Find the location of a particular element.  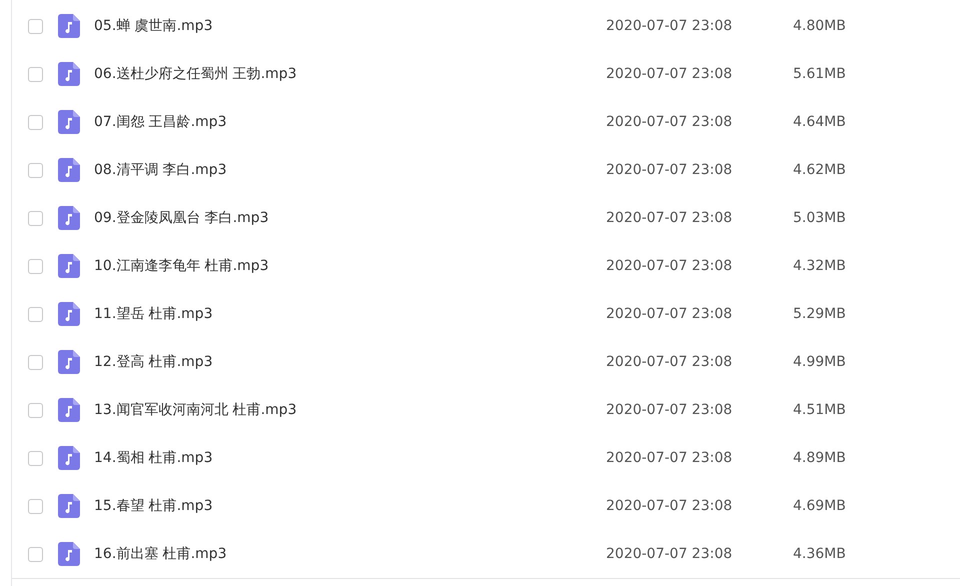

file-size: 4.64MB is located at coordinates (819, 122).